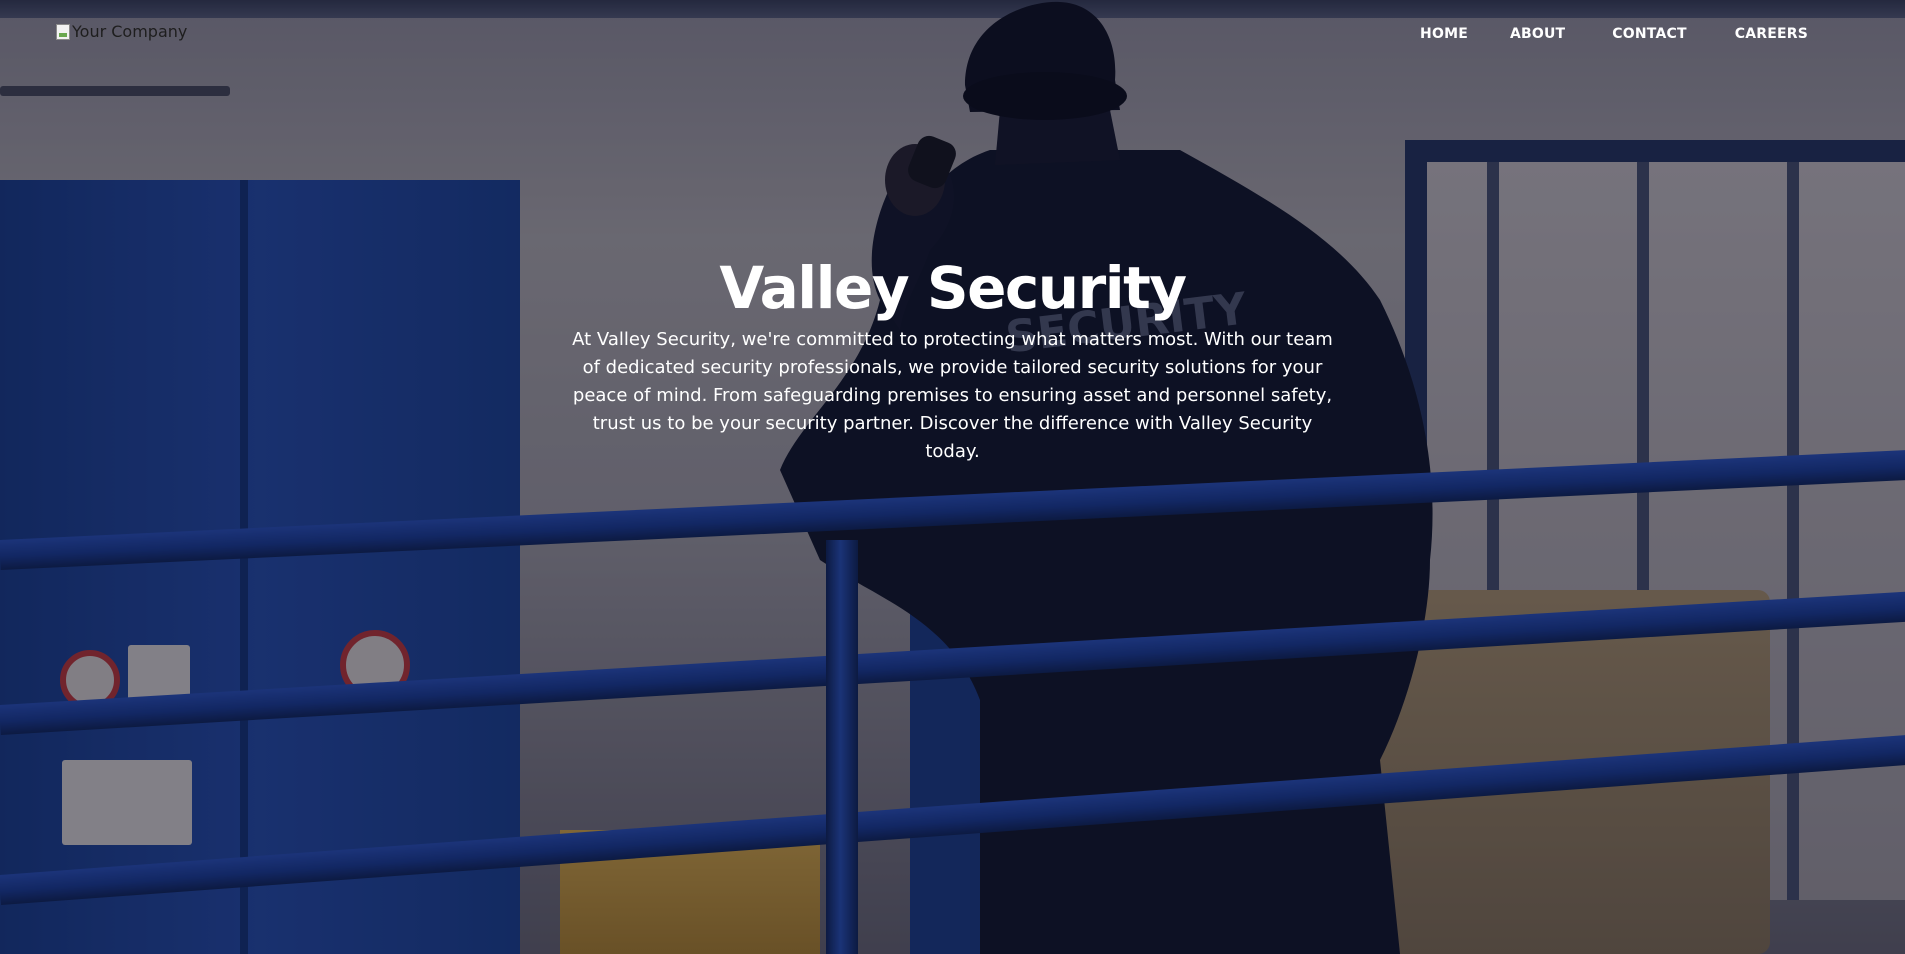  I want to click on company-logo: Your Company, so click(121, 31).